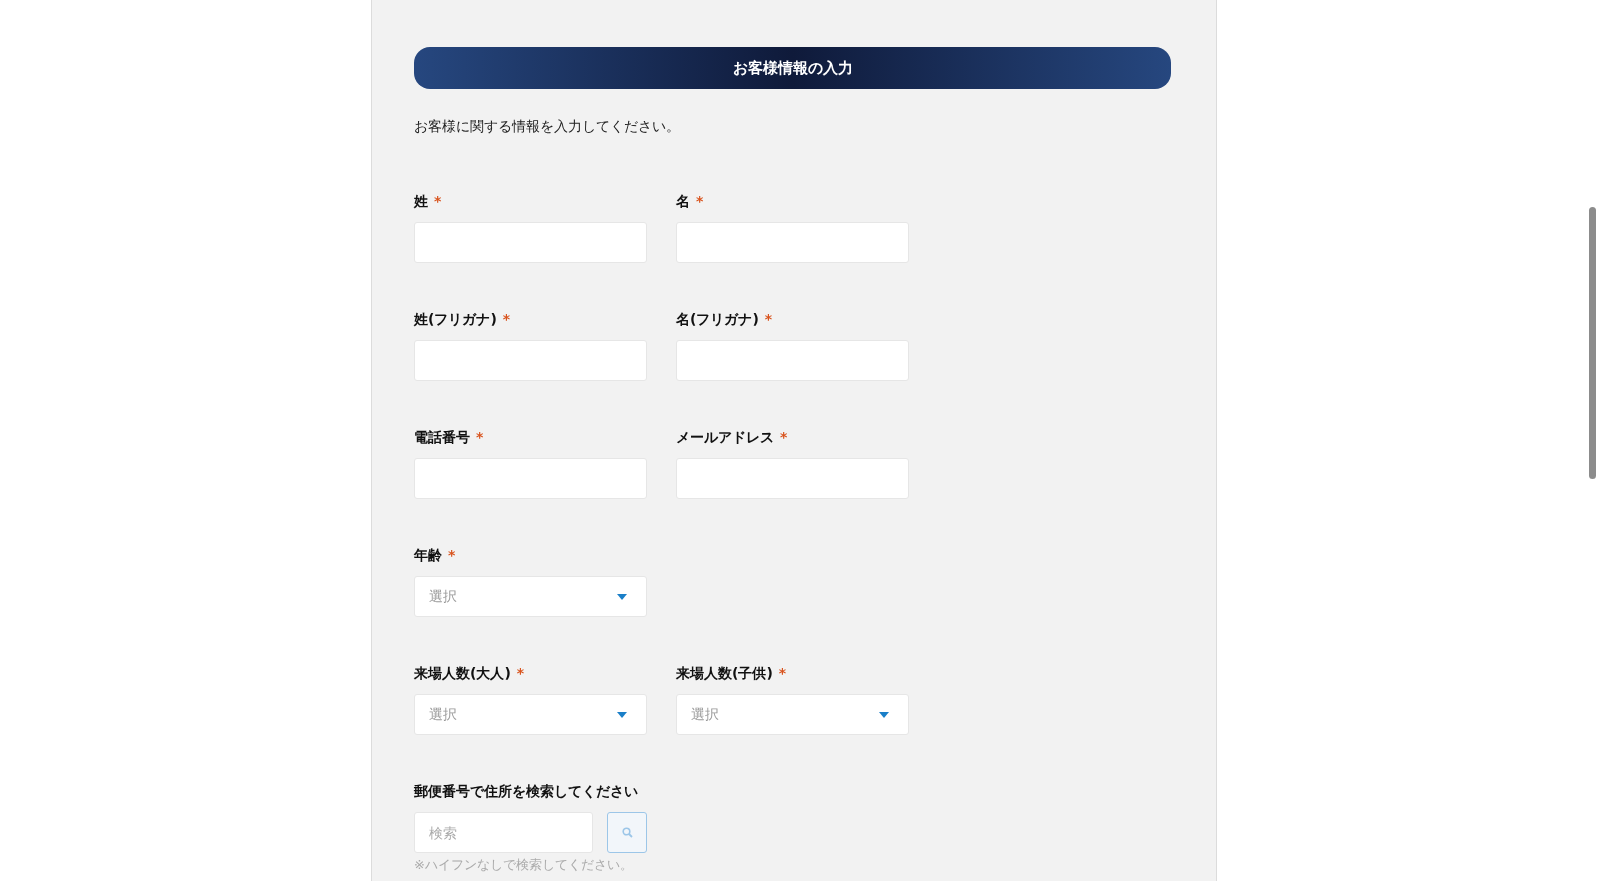 This screenshot has height=881, width=1599. What do you see at coordinates (792, 68) in the screenshot?
I see `section-title: お客様情報の入力` at bounding box center [792, 68].